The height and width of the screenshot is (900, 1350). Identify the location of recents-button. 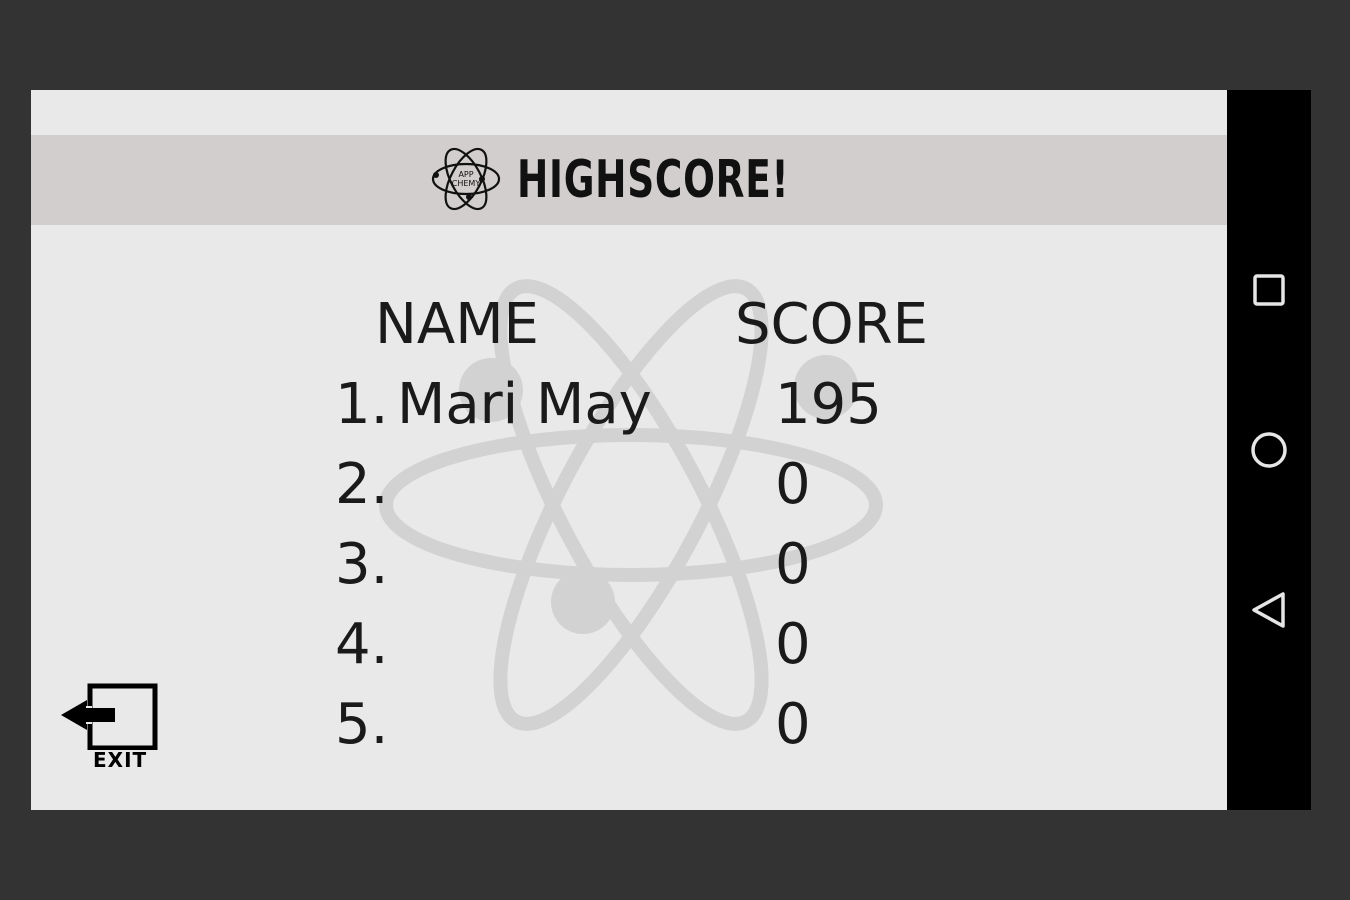
(1269, 290).